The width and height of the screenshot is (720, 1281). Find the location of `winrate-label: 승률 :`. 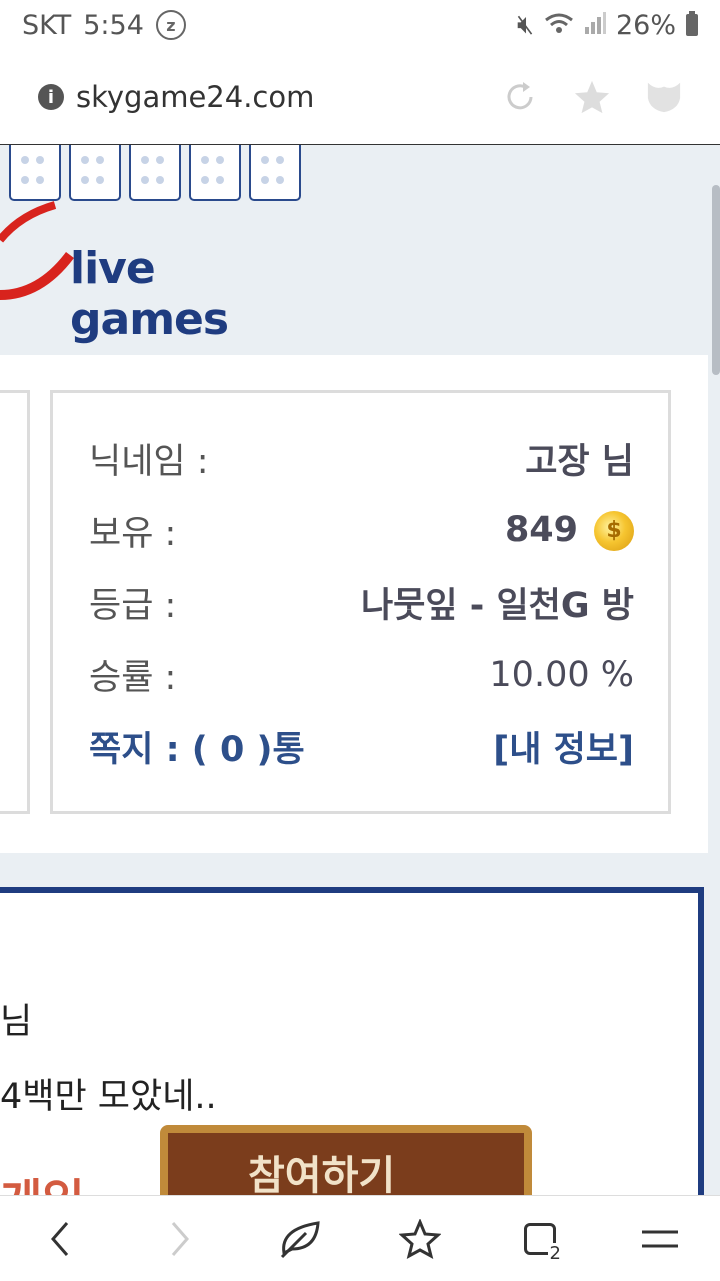

winrate-label: 승률 : is located at coordinates (133, 678).